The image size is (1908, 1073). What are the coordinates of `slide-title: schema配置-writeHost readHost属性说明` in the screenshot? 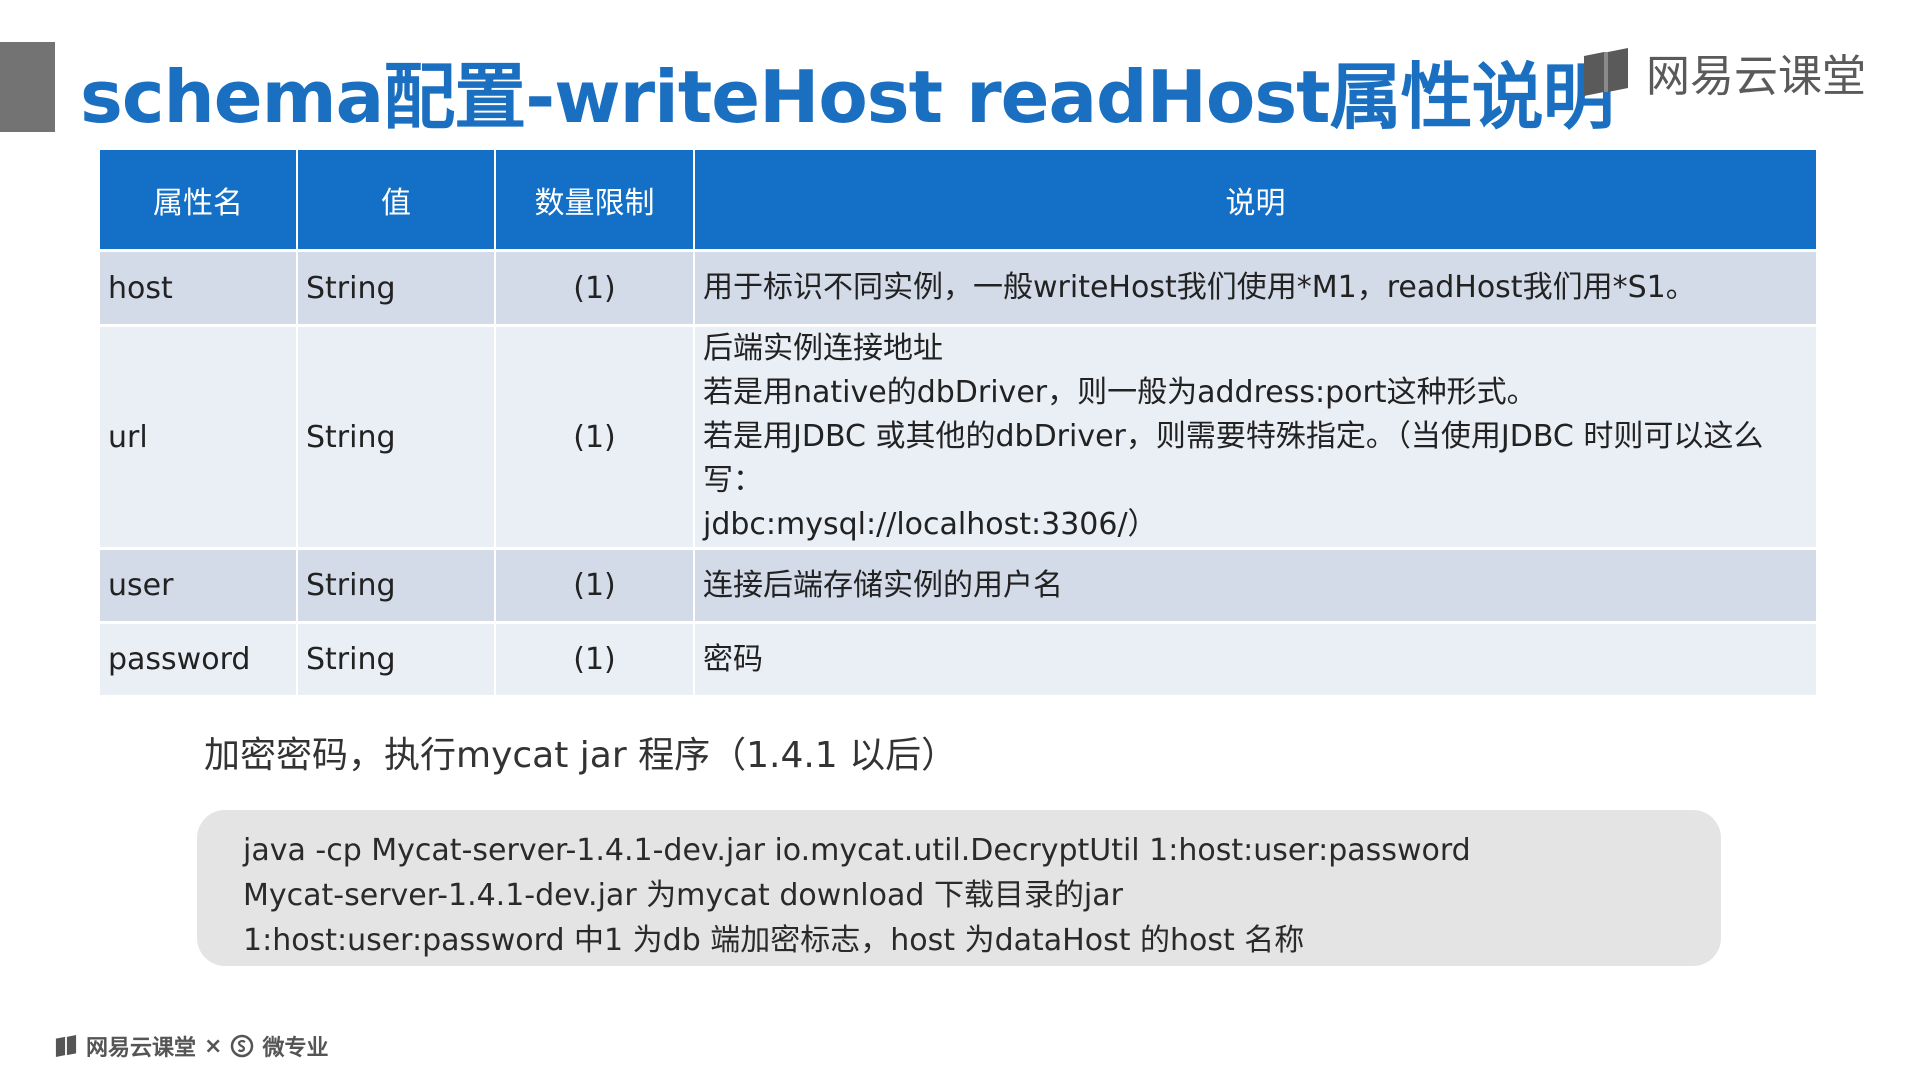 It's located at (847, 97).